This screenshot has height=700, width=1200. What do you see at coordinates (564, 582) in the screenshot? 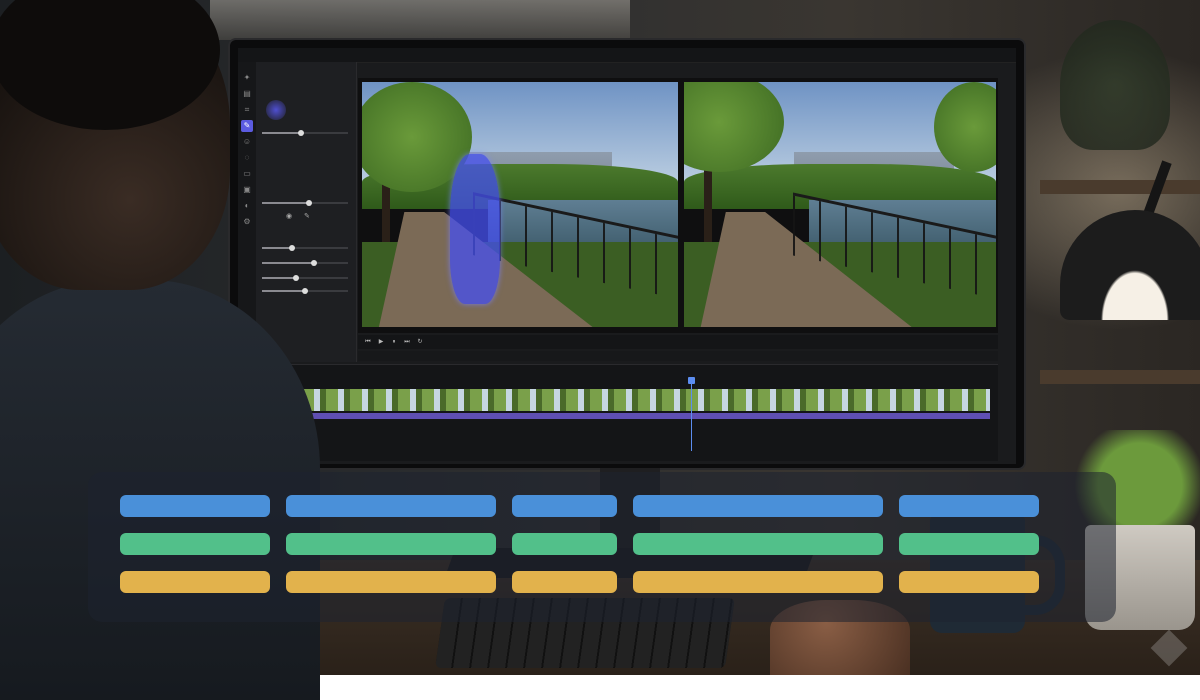
I see `placeholder-bar-row3-col3` at bounding box center [564, 582].